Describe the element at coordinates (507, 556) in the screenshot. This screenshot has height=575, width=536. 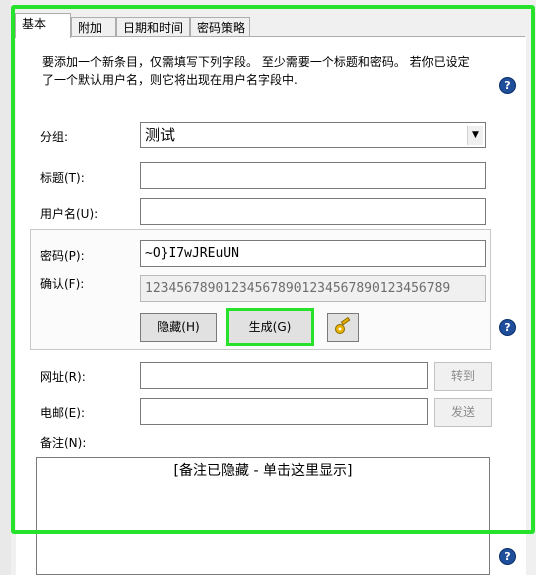
I see `help-icon-notes: ?` at that location.